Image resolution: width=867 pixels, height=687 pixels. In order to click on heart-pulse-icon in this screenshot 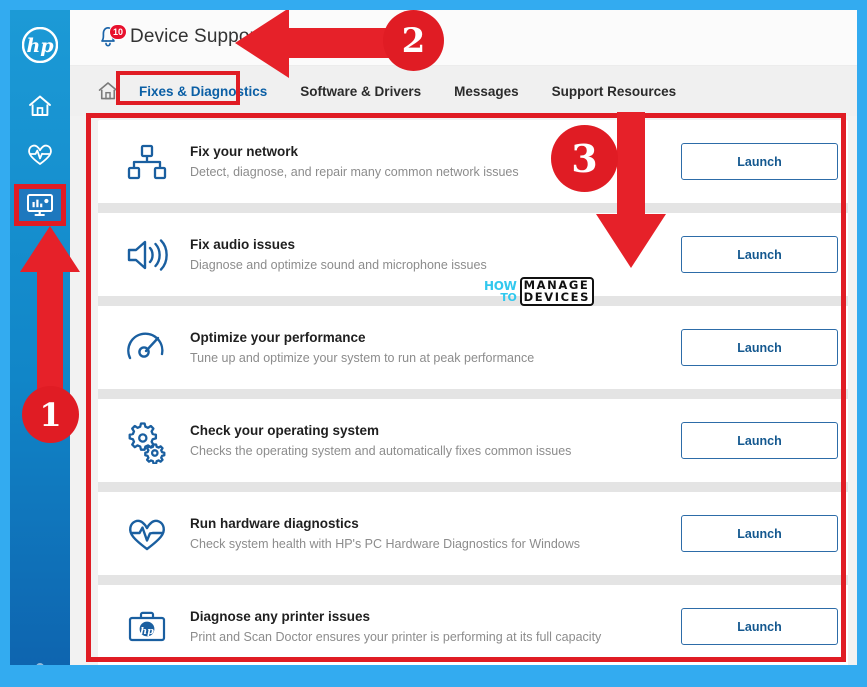, I will do `click(40, 154)`.